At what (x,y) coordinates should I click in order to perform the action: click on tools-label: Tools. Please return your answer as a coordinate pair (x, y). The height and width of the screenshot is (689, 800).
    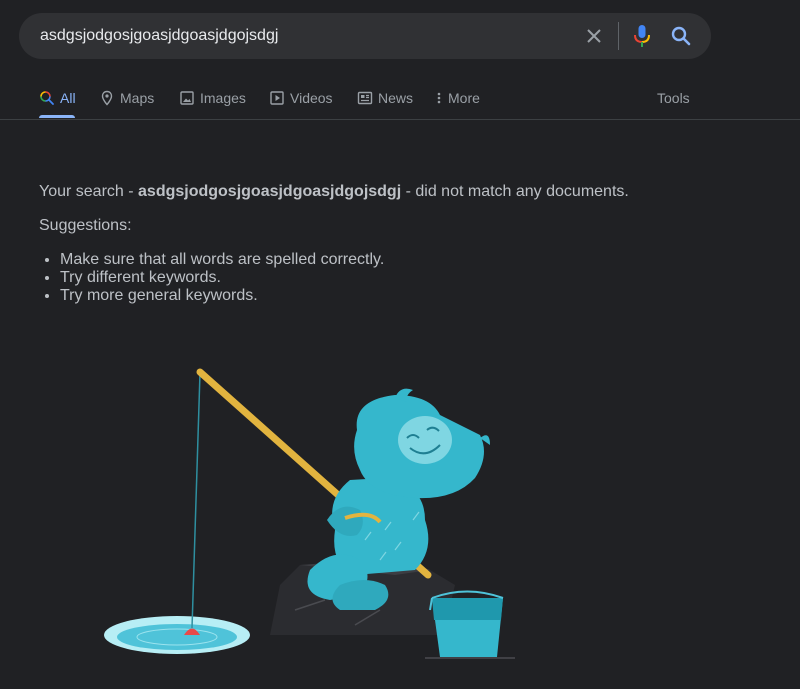
    Looking at the image, I should click on (673, 98).